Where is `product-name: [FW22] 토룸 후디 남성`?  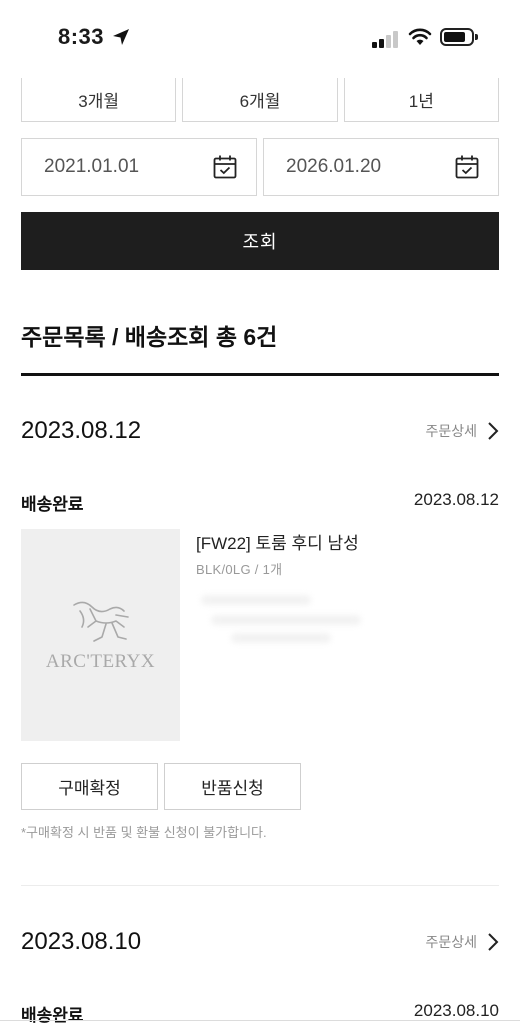 product-name: [FW22] 토룸 후디 남성 is located at coordinates (277, 541).